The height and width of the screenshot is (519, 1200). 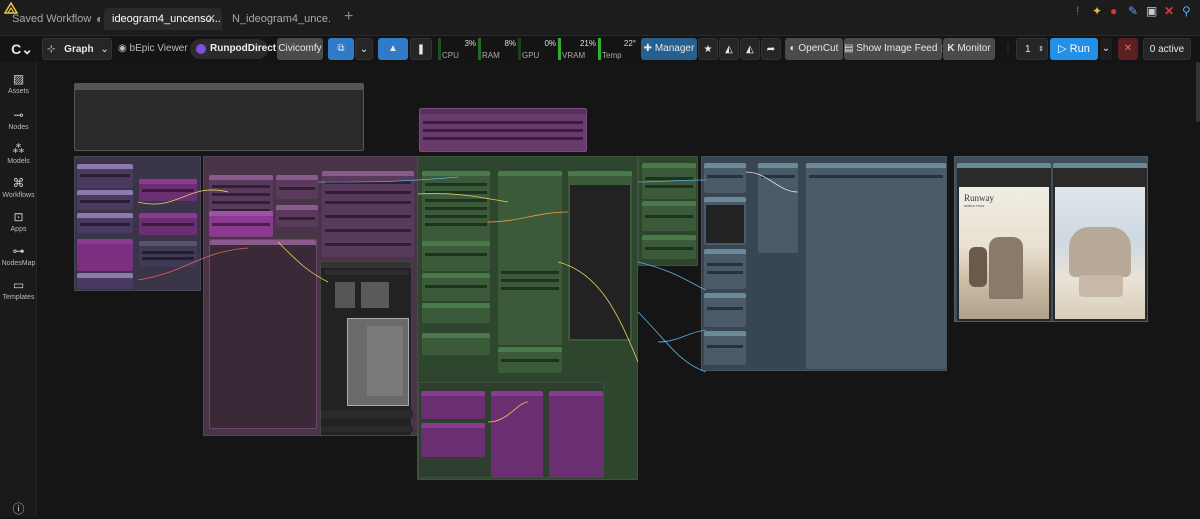 What do you see at coordinates (1169, 13) in the screenshot?
I see `close-extension-icon: ✕` at bounding box center [1169, 13].